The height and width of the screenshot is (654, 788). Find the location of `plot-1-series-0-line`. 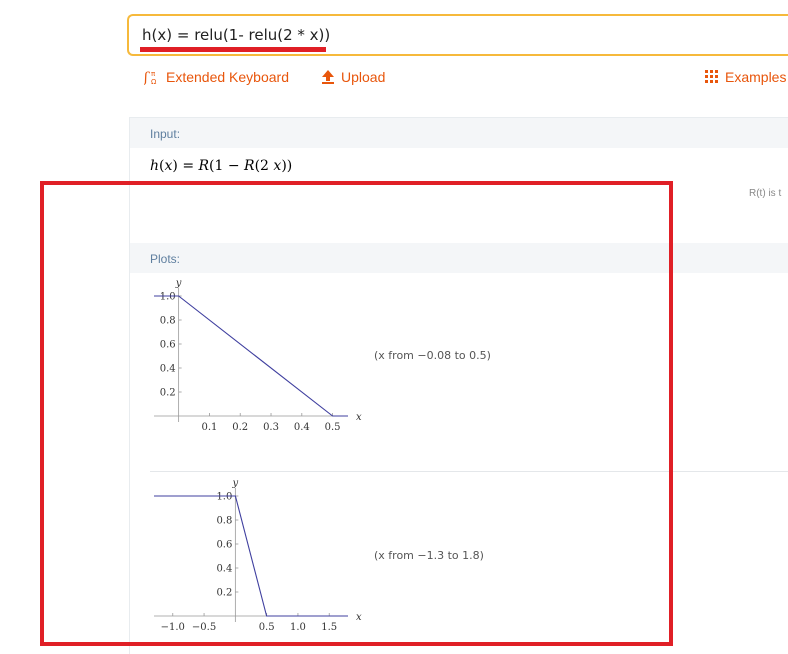

plot-1-series-0-line is located at coordinates (251, 356).